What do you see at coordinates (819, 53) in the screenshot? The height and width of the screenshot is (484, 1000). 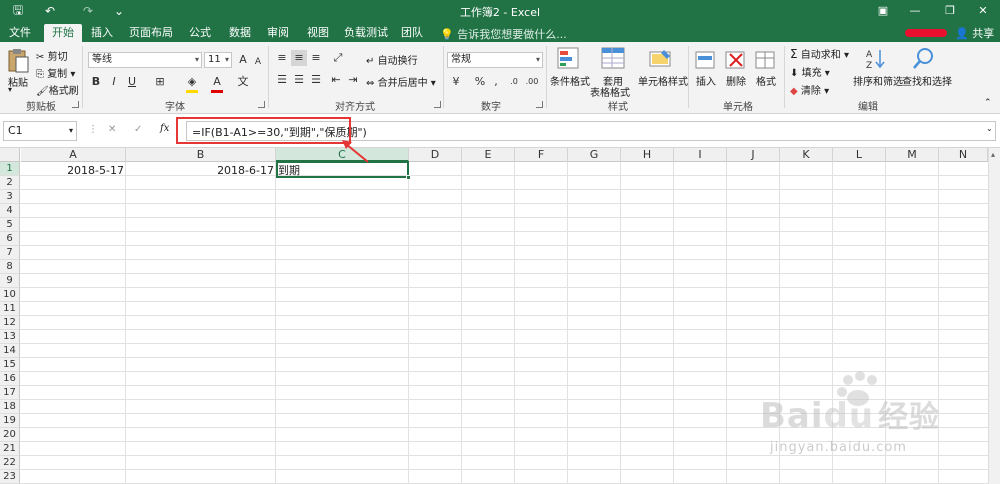 I see `autosum-button: Σ 自动求和 ▾` at bounding box center [819, 53].